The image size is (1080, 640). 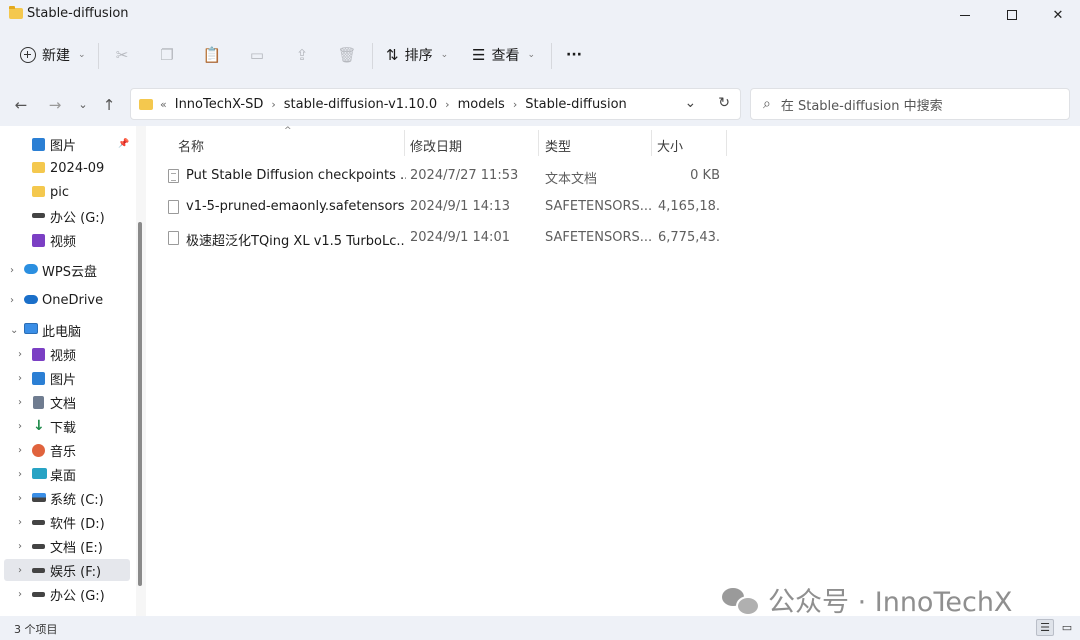 I want to click on column-header-modified: 修改日期, so click(x=436, y=145).